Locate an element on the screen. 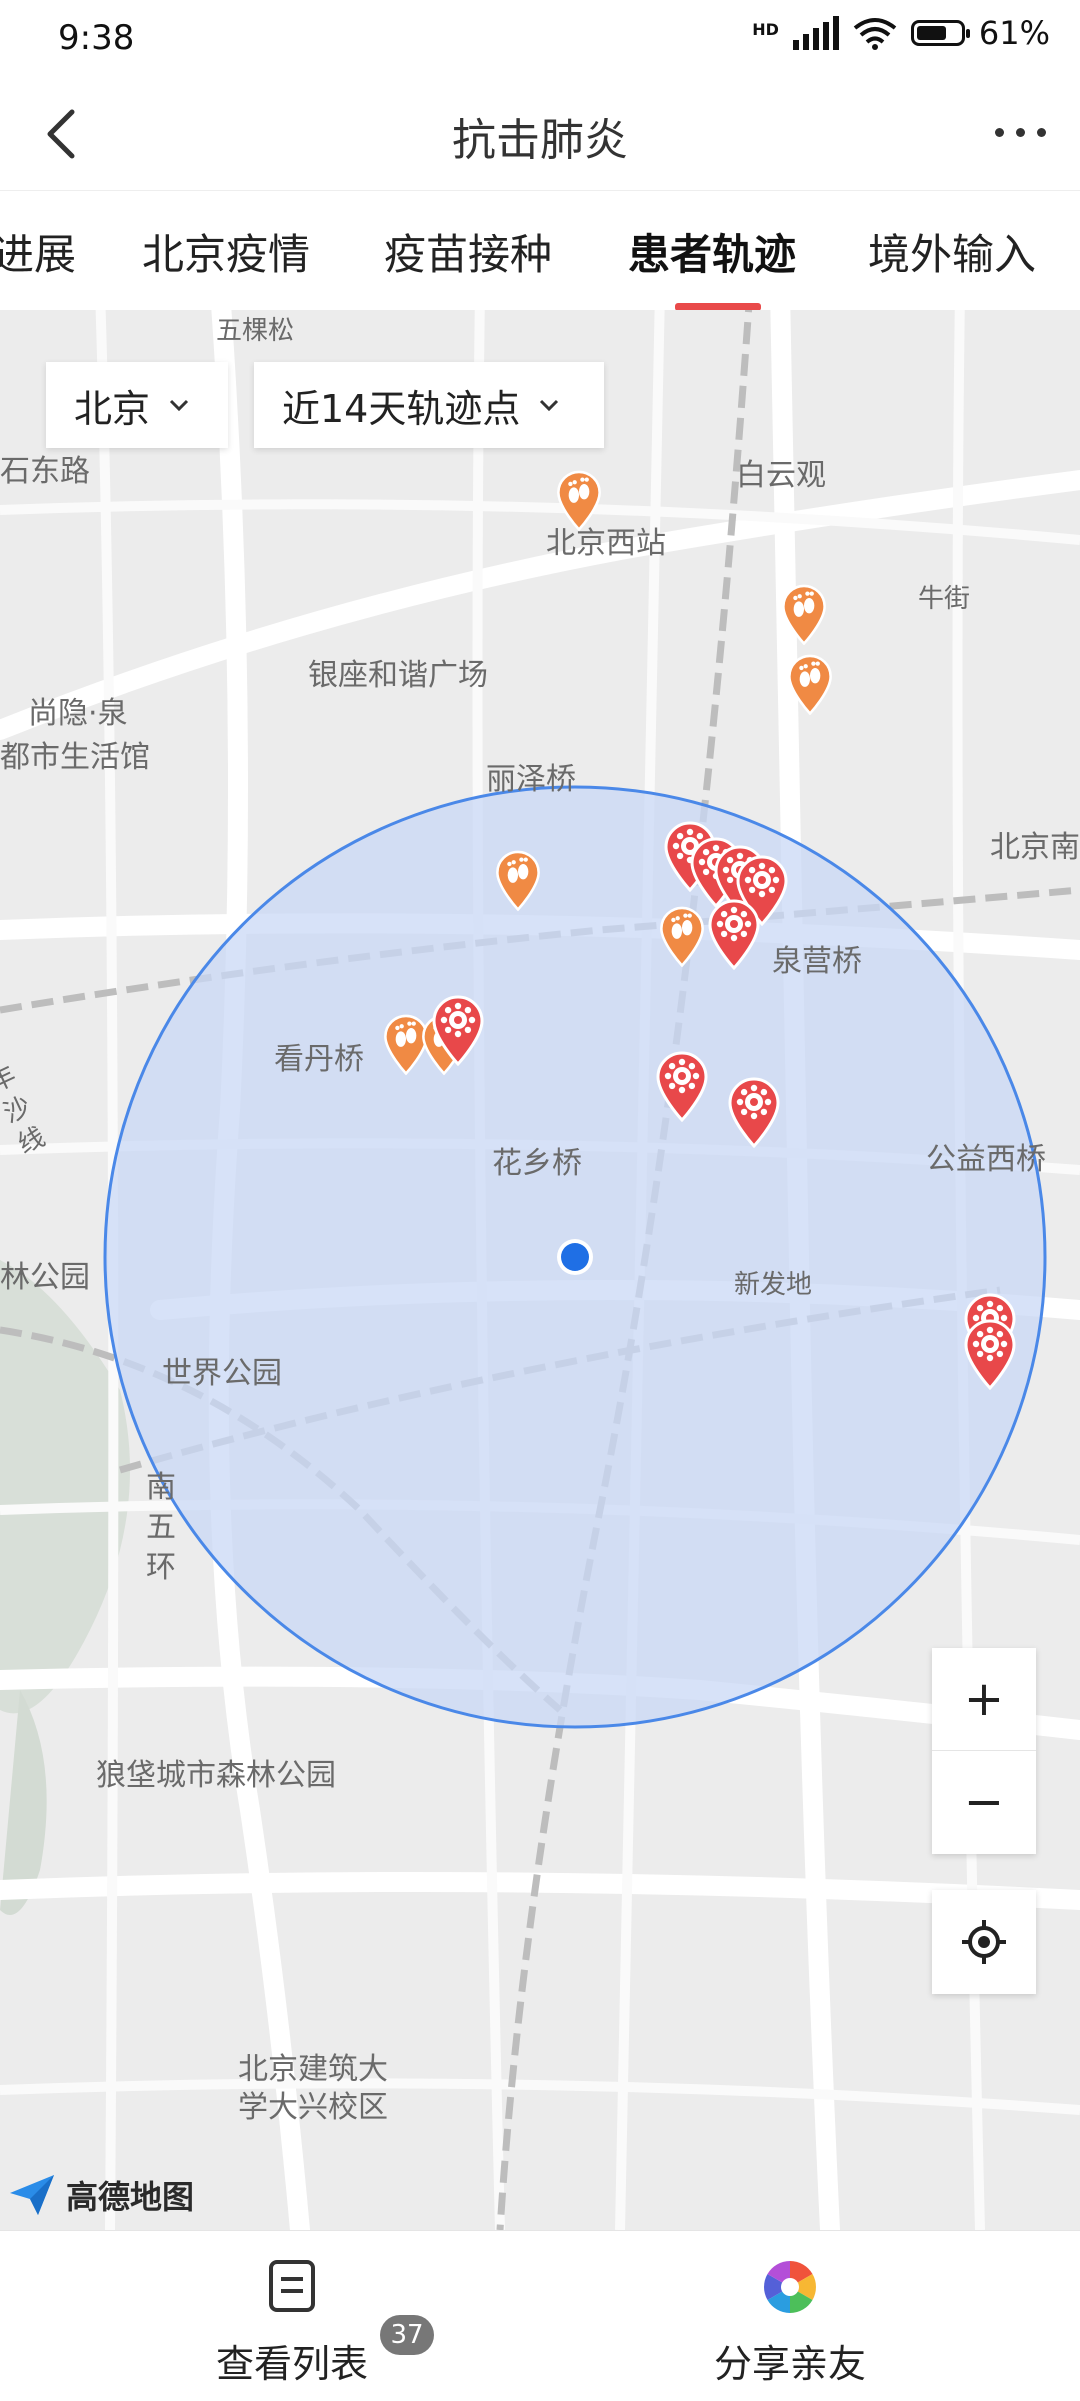  app-header: 抗击肺炎 is located at coordinates (540, 134).